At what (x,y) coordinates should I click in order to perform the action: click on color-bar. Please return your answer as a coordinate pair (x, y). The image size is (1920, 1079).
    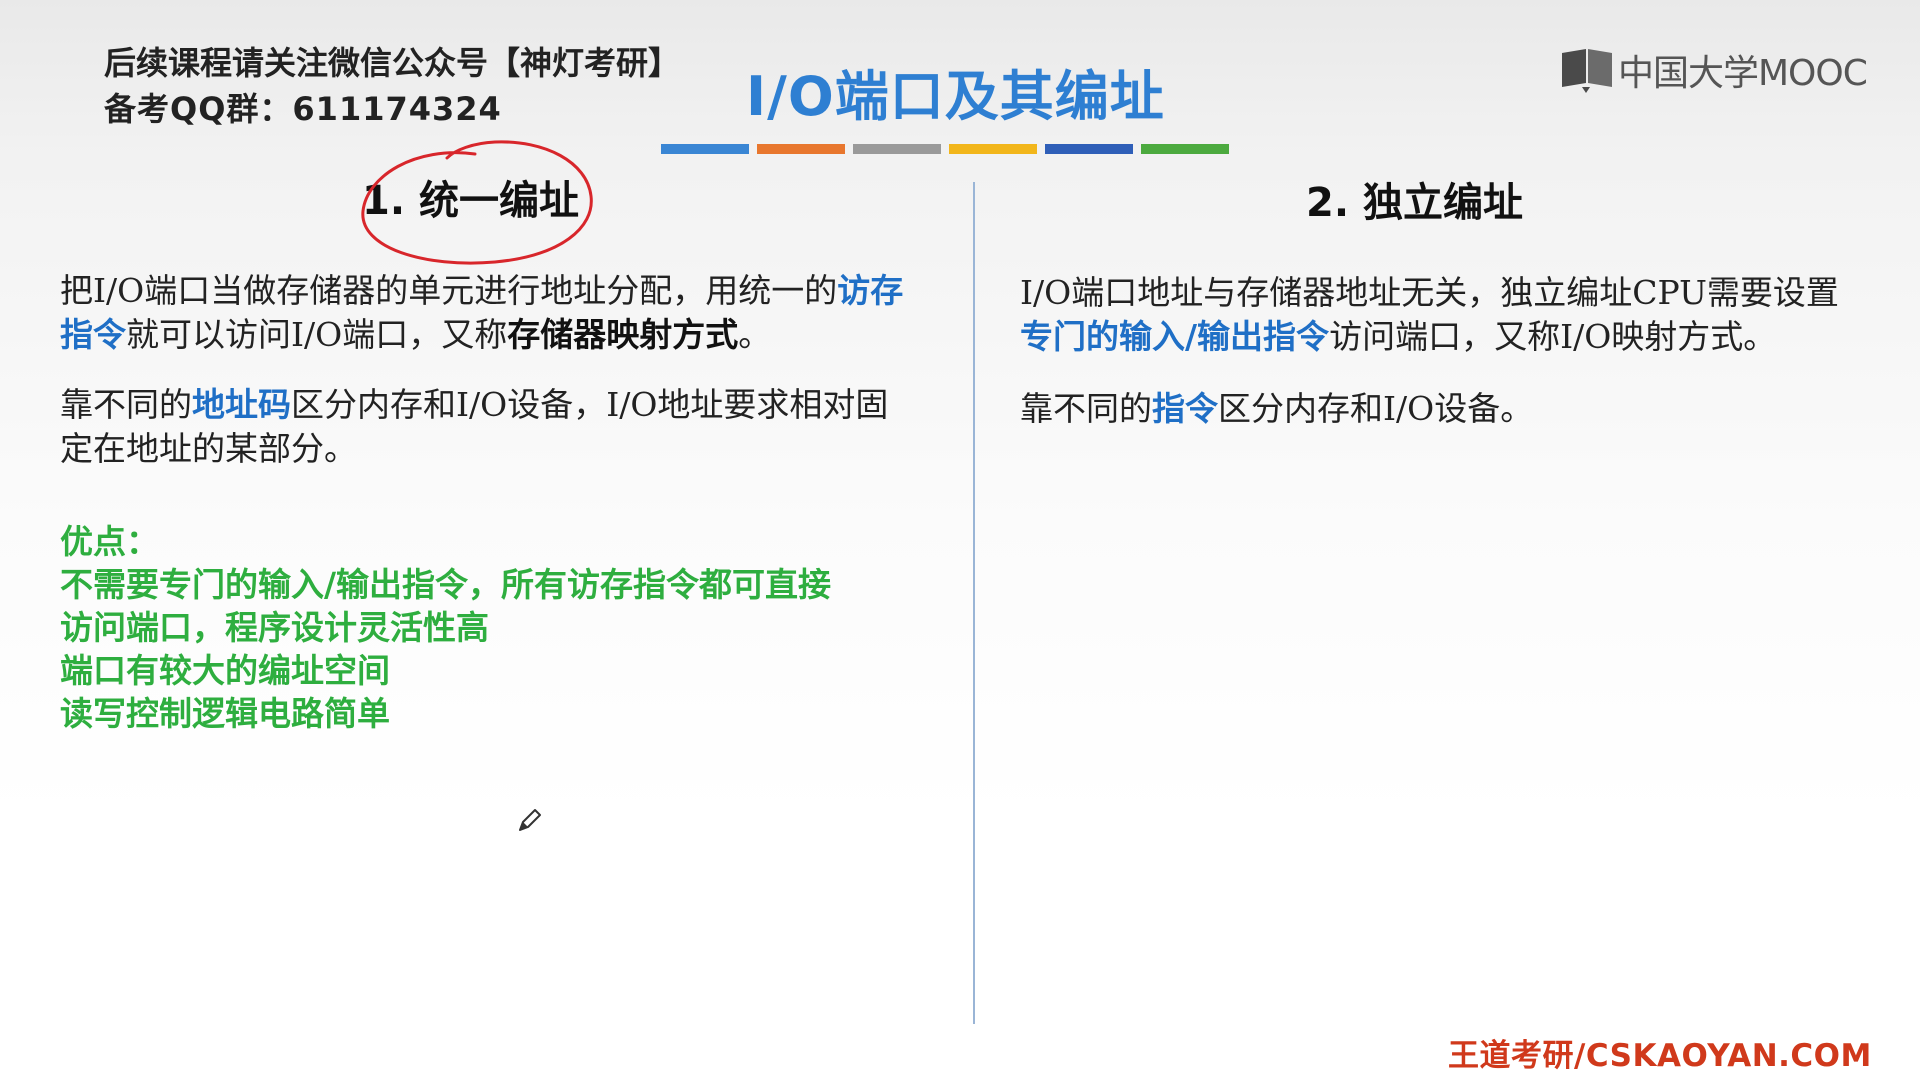
    Looking at the image, I should click on (945, 149).